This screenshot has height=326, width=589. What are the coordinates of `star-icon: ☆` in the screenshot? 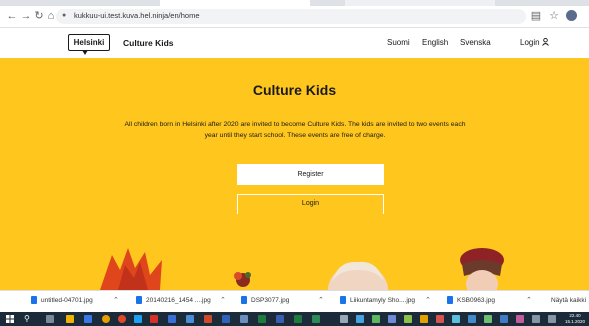 It's located at (554, 16).